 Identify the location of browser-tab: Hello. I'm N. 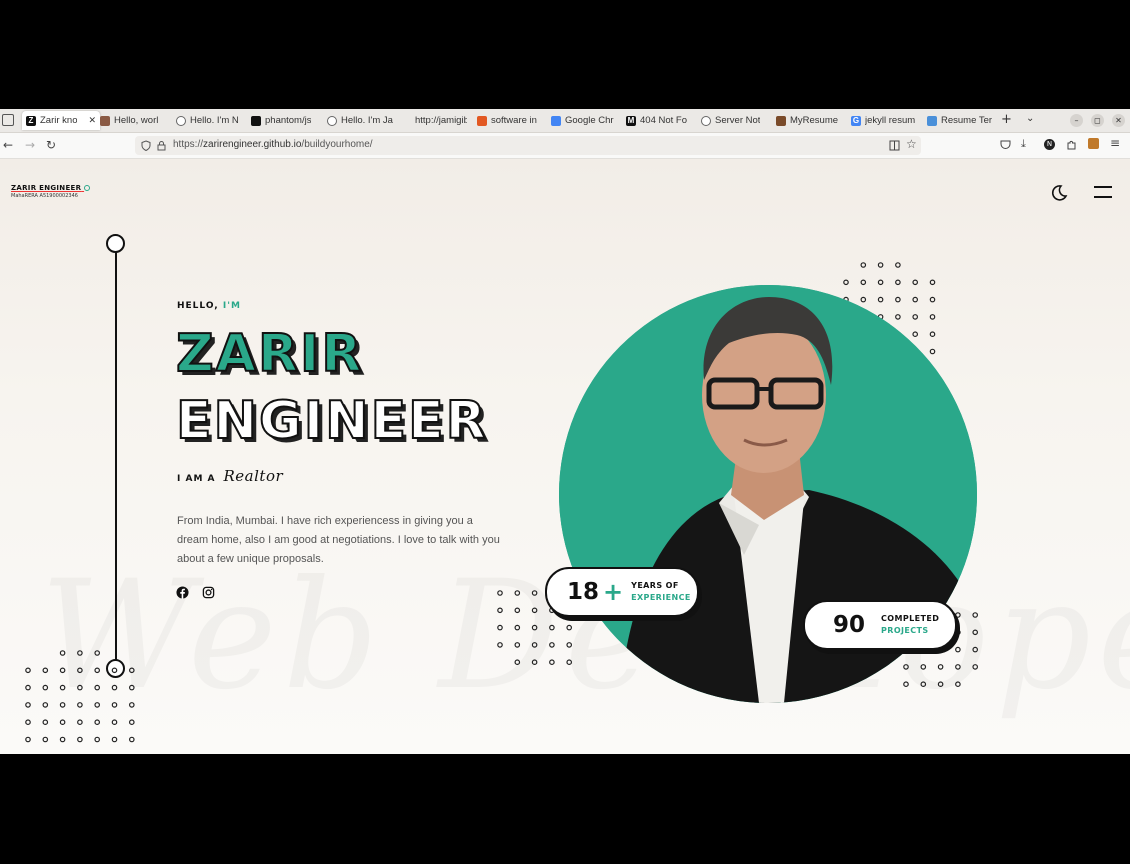
(209, 120).